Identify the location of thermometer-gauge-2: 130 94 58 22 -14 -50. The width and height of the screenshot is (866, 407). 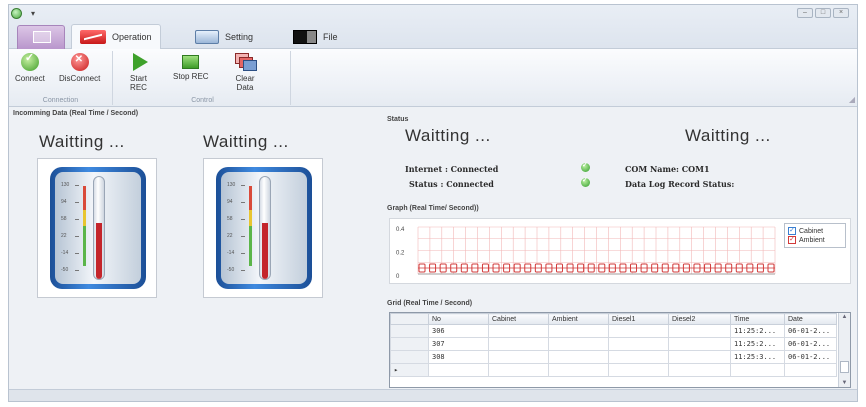
(263, 228).